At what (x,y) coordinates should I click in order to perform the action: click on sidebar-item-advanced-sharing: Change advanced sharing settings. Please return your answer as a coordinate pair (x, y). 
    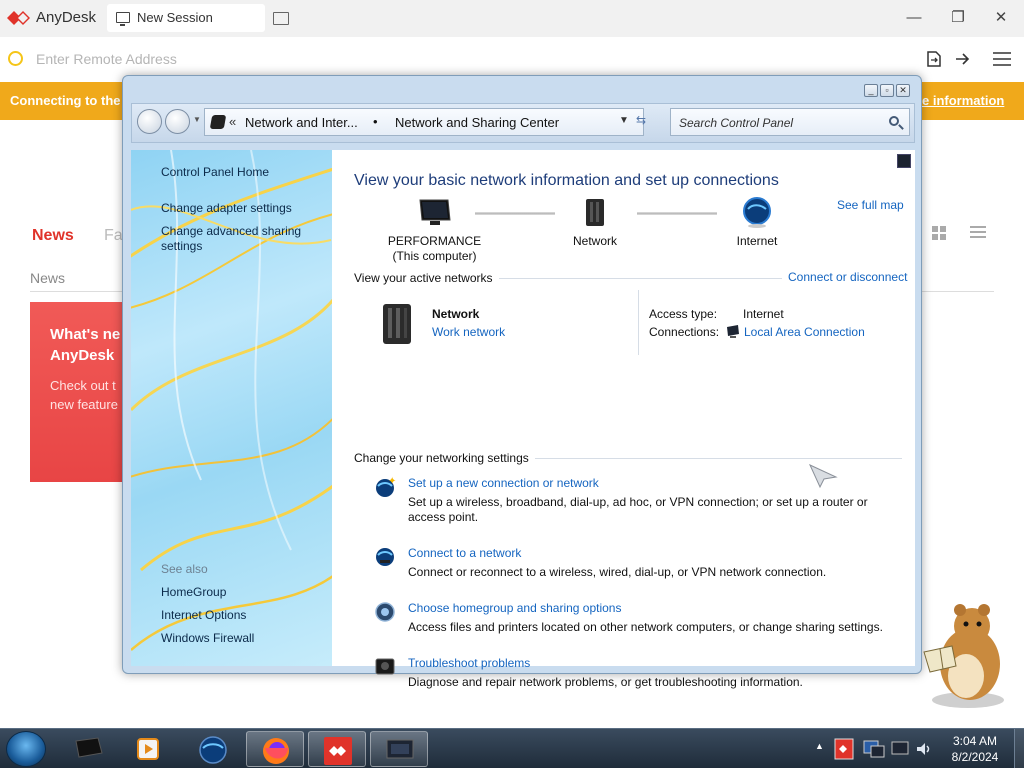
    Looking at the image, I should click on (231, 239).